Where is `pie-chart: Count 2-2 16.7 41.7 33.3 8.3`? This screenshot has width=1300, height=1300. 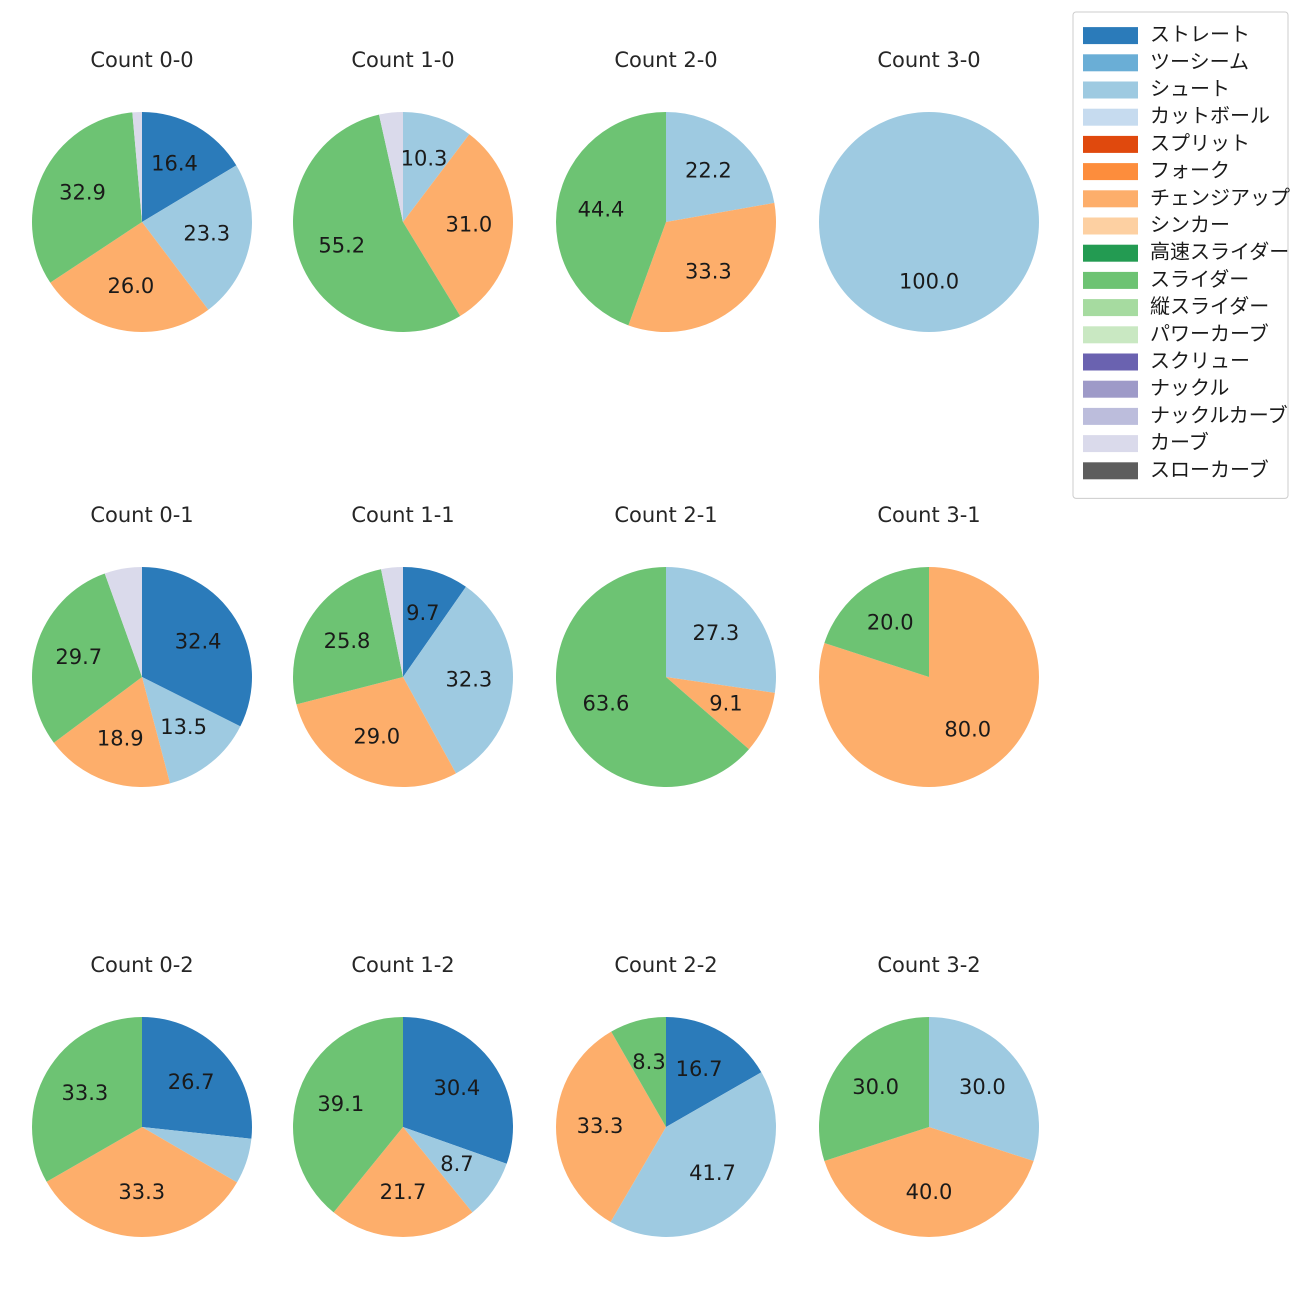
pie-chart: Count 2-2 16.7 41.7 33.3 8.3 is located at coordinates (666, 1095).